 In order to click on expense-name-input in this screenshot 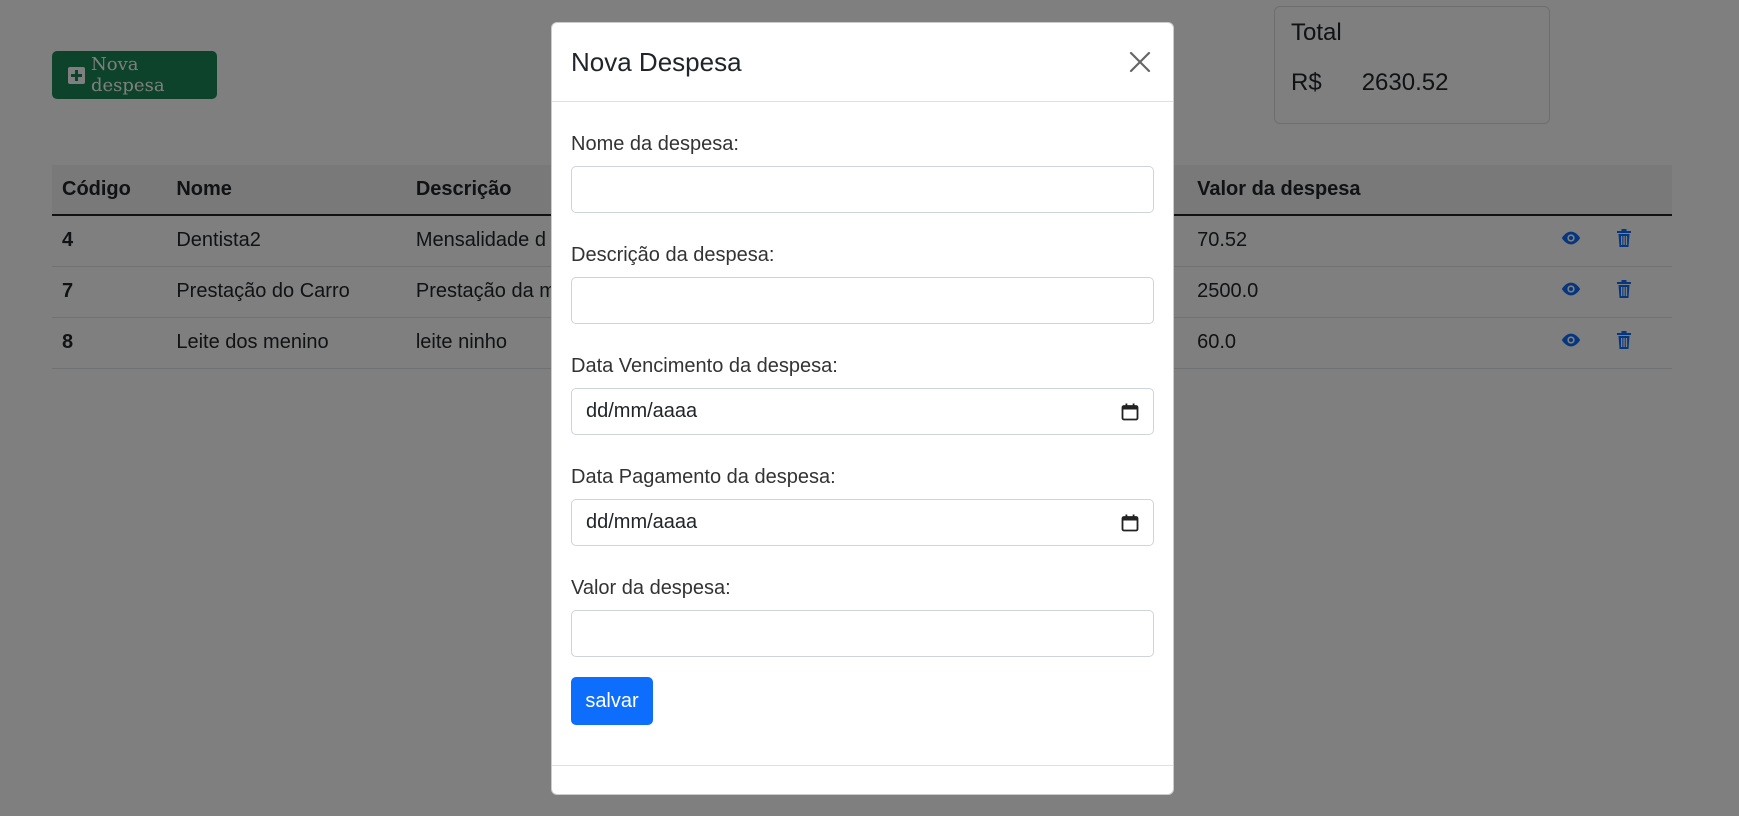, I will do `click(862, 189)`.